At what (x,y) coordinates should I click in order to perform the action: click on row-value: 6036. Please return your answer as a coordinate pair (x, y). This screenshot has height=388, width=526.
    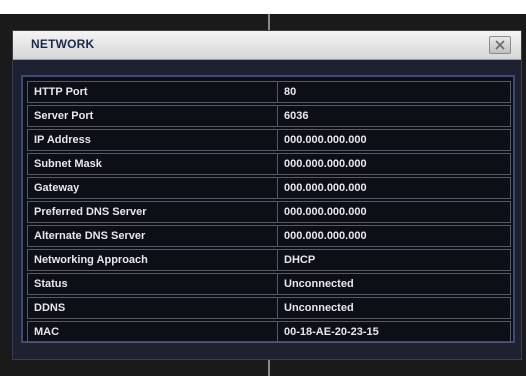
    Looking at the image, I should click on (296, 116).